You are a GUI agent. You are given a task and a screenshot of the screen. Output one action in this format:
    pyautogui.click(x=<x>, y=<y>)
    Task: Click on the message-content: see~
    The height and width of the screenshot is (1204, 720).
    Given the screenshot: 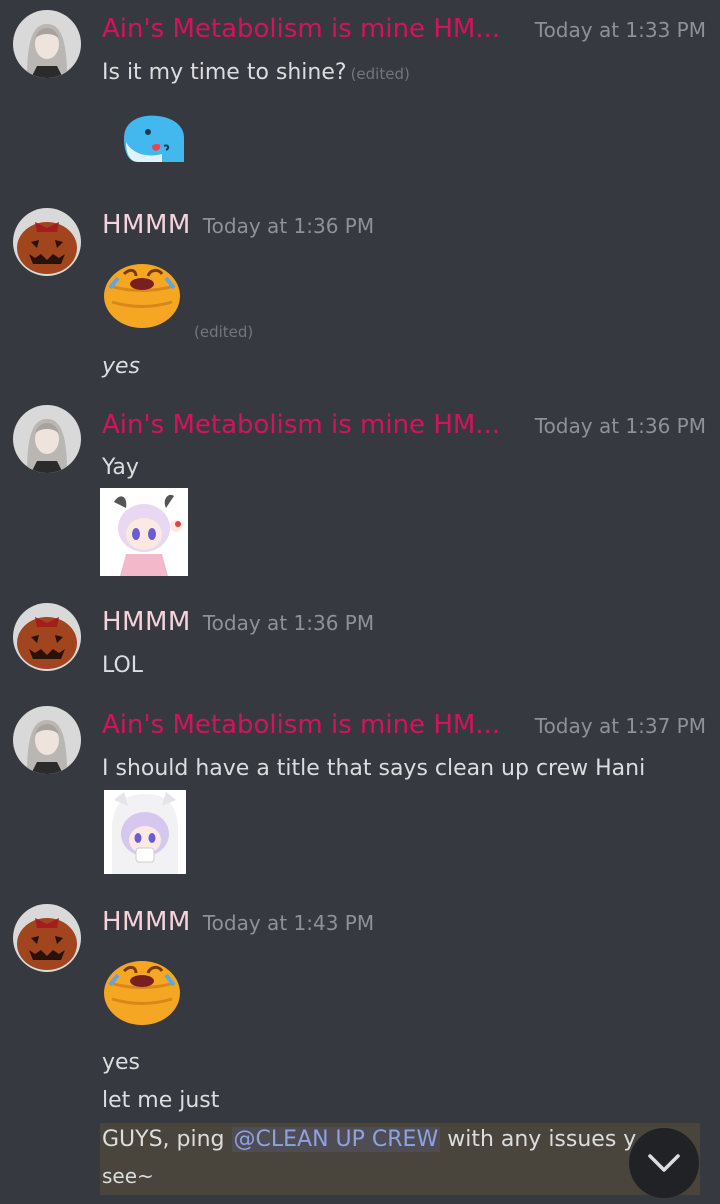 What is the action you would take?
    pyautogui.click(x=128, y=1176)
    